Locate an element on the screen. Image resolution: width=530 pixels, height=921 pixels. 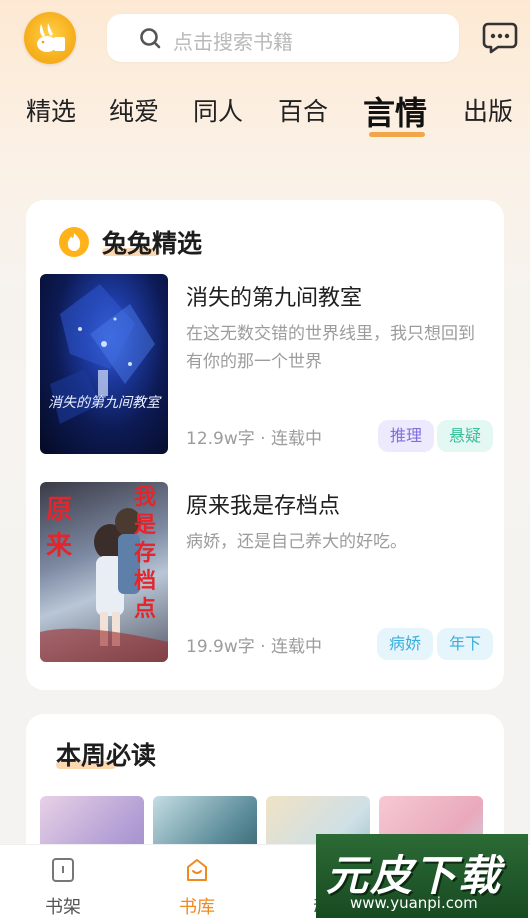
book-cover: 消失的第九间教室 is located at coordinates (104, 364).